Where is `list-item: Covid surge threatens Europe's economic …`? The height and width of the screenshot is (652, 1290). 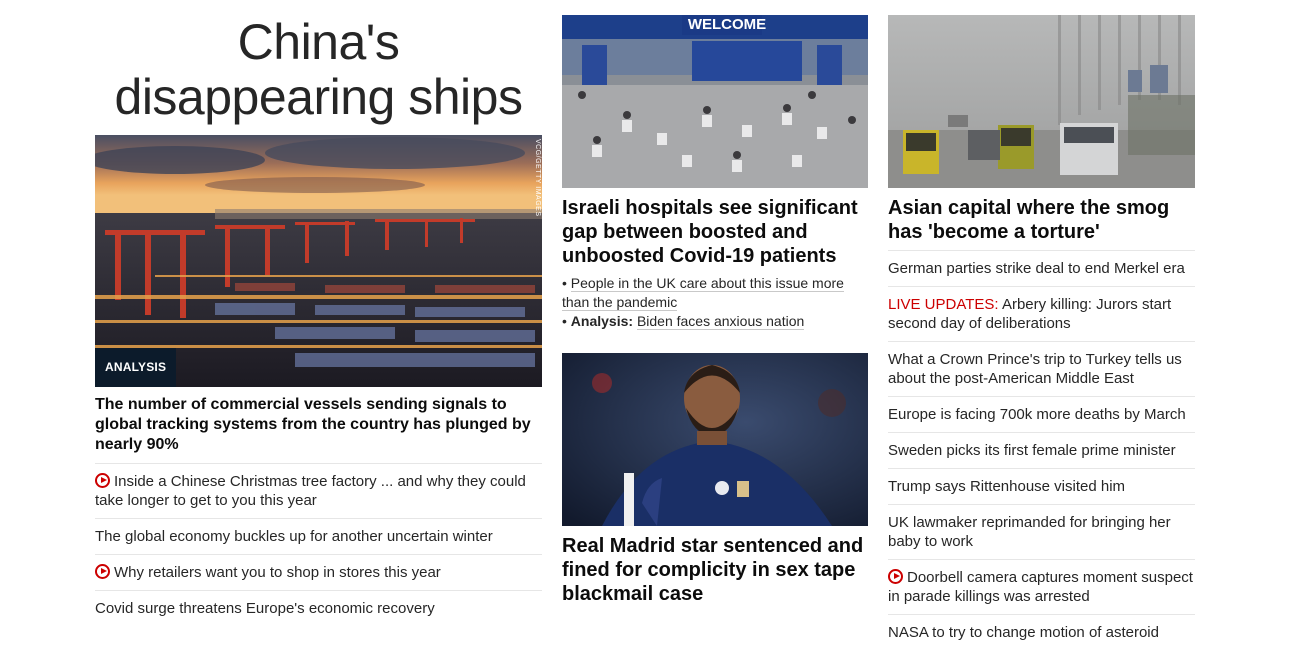
list-item: Covid surge threatens Europe's economic … is located at coordinates (318, 608).